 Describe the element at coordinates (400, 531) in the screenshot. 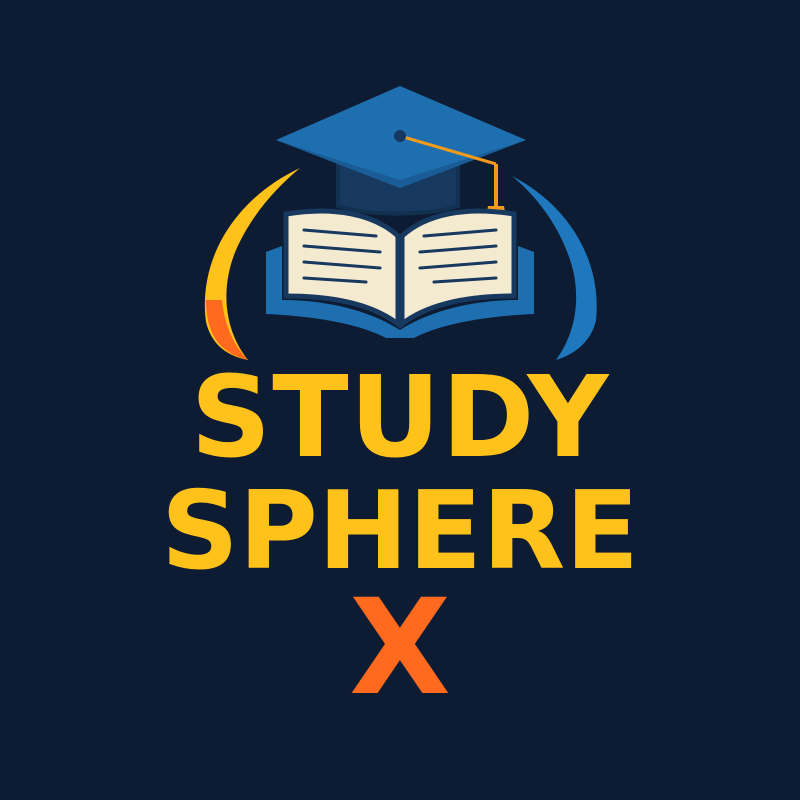

I see `logo-line-sphere: SPHERE` at that location.